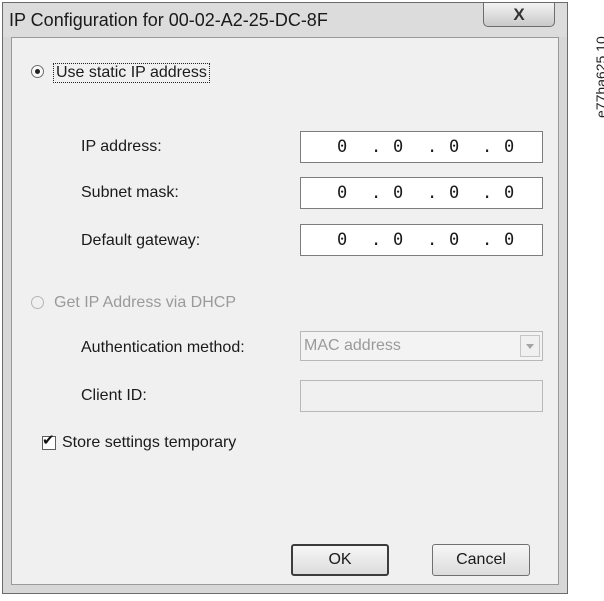 The height and width of the screenshot is (601, 604). Describe the element at coordinates (37, 302) in the screenshot. I see `dhcp-radio` at that location.